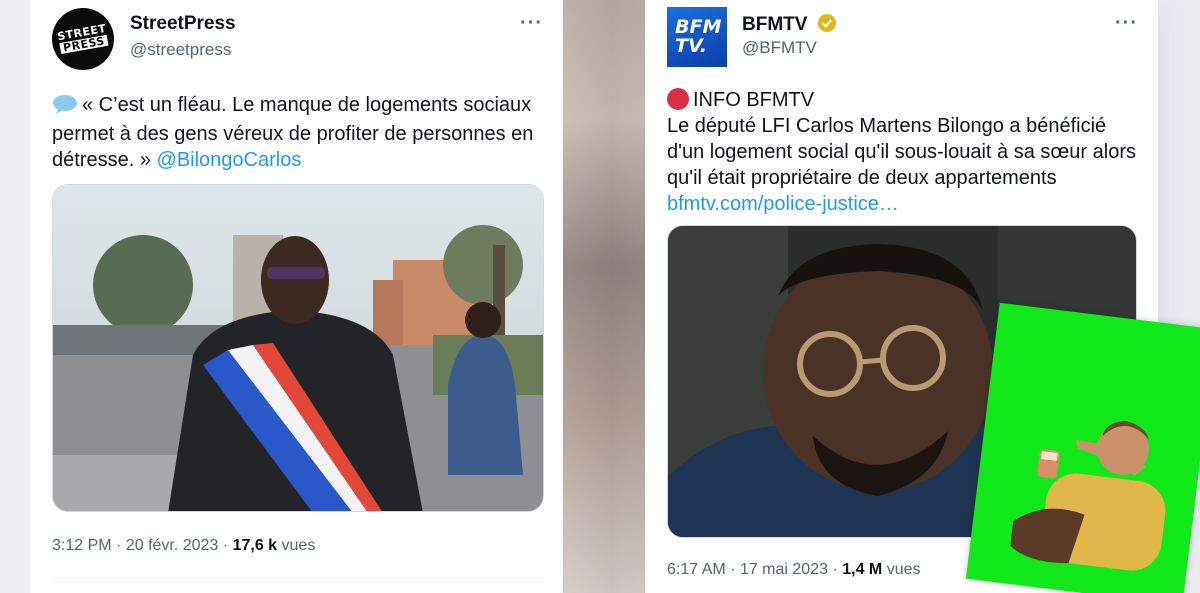 This screenshot has width=1200, height=593. I want to click on author-handle: @BFMTV, so click(779, 48).